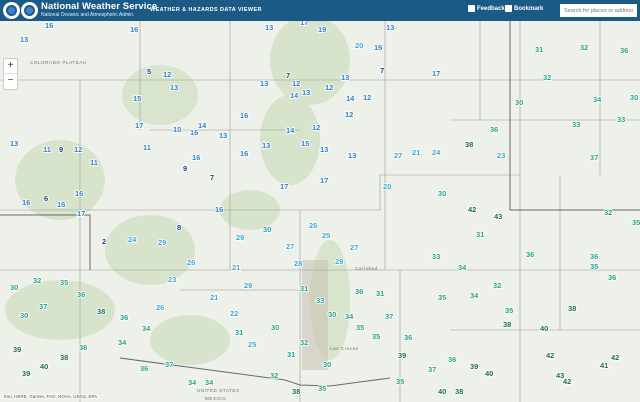 The height and width of the screenshot is (402, 640). Describe the element at coordinates (501, 155) in the screenshot. I see `observation-value: 23` at that location.